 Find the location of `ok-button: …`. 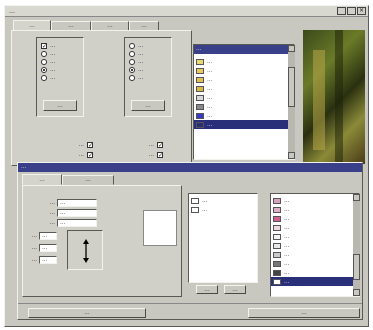

ok-button: … is located at coordinates (87, 313).